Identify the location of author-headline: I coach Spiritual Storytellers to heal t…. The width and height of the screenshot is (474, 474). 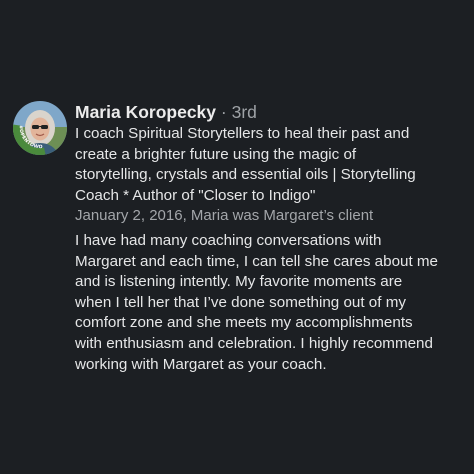
(271, 165).